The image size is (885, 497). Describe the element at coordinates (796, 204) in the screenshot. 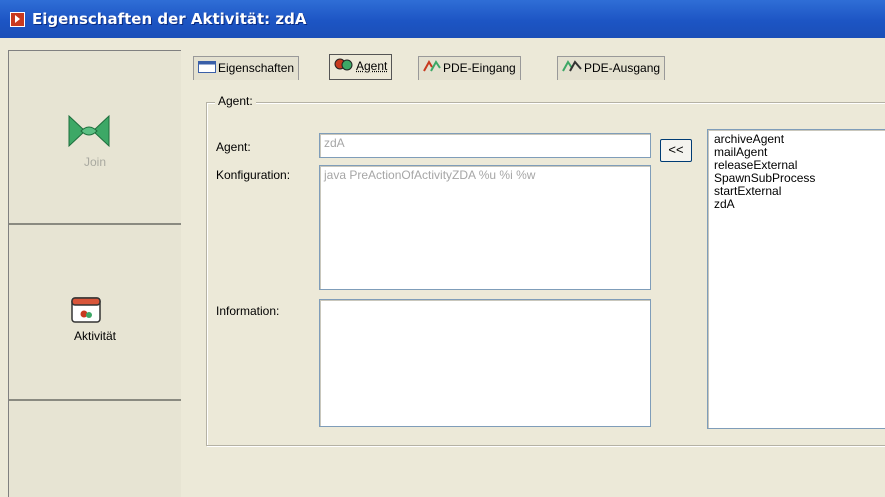

I see `list-item: zdA` at that location.